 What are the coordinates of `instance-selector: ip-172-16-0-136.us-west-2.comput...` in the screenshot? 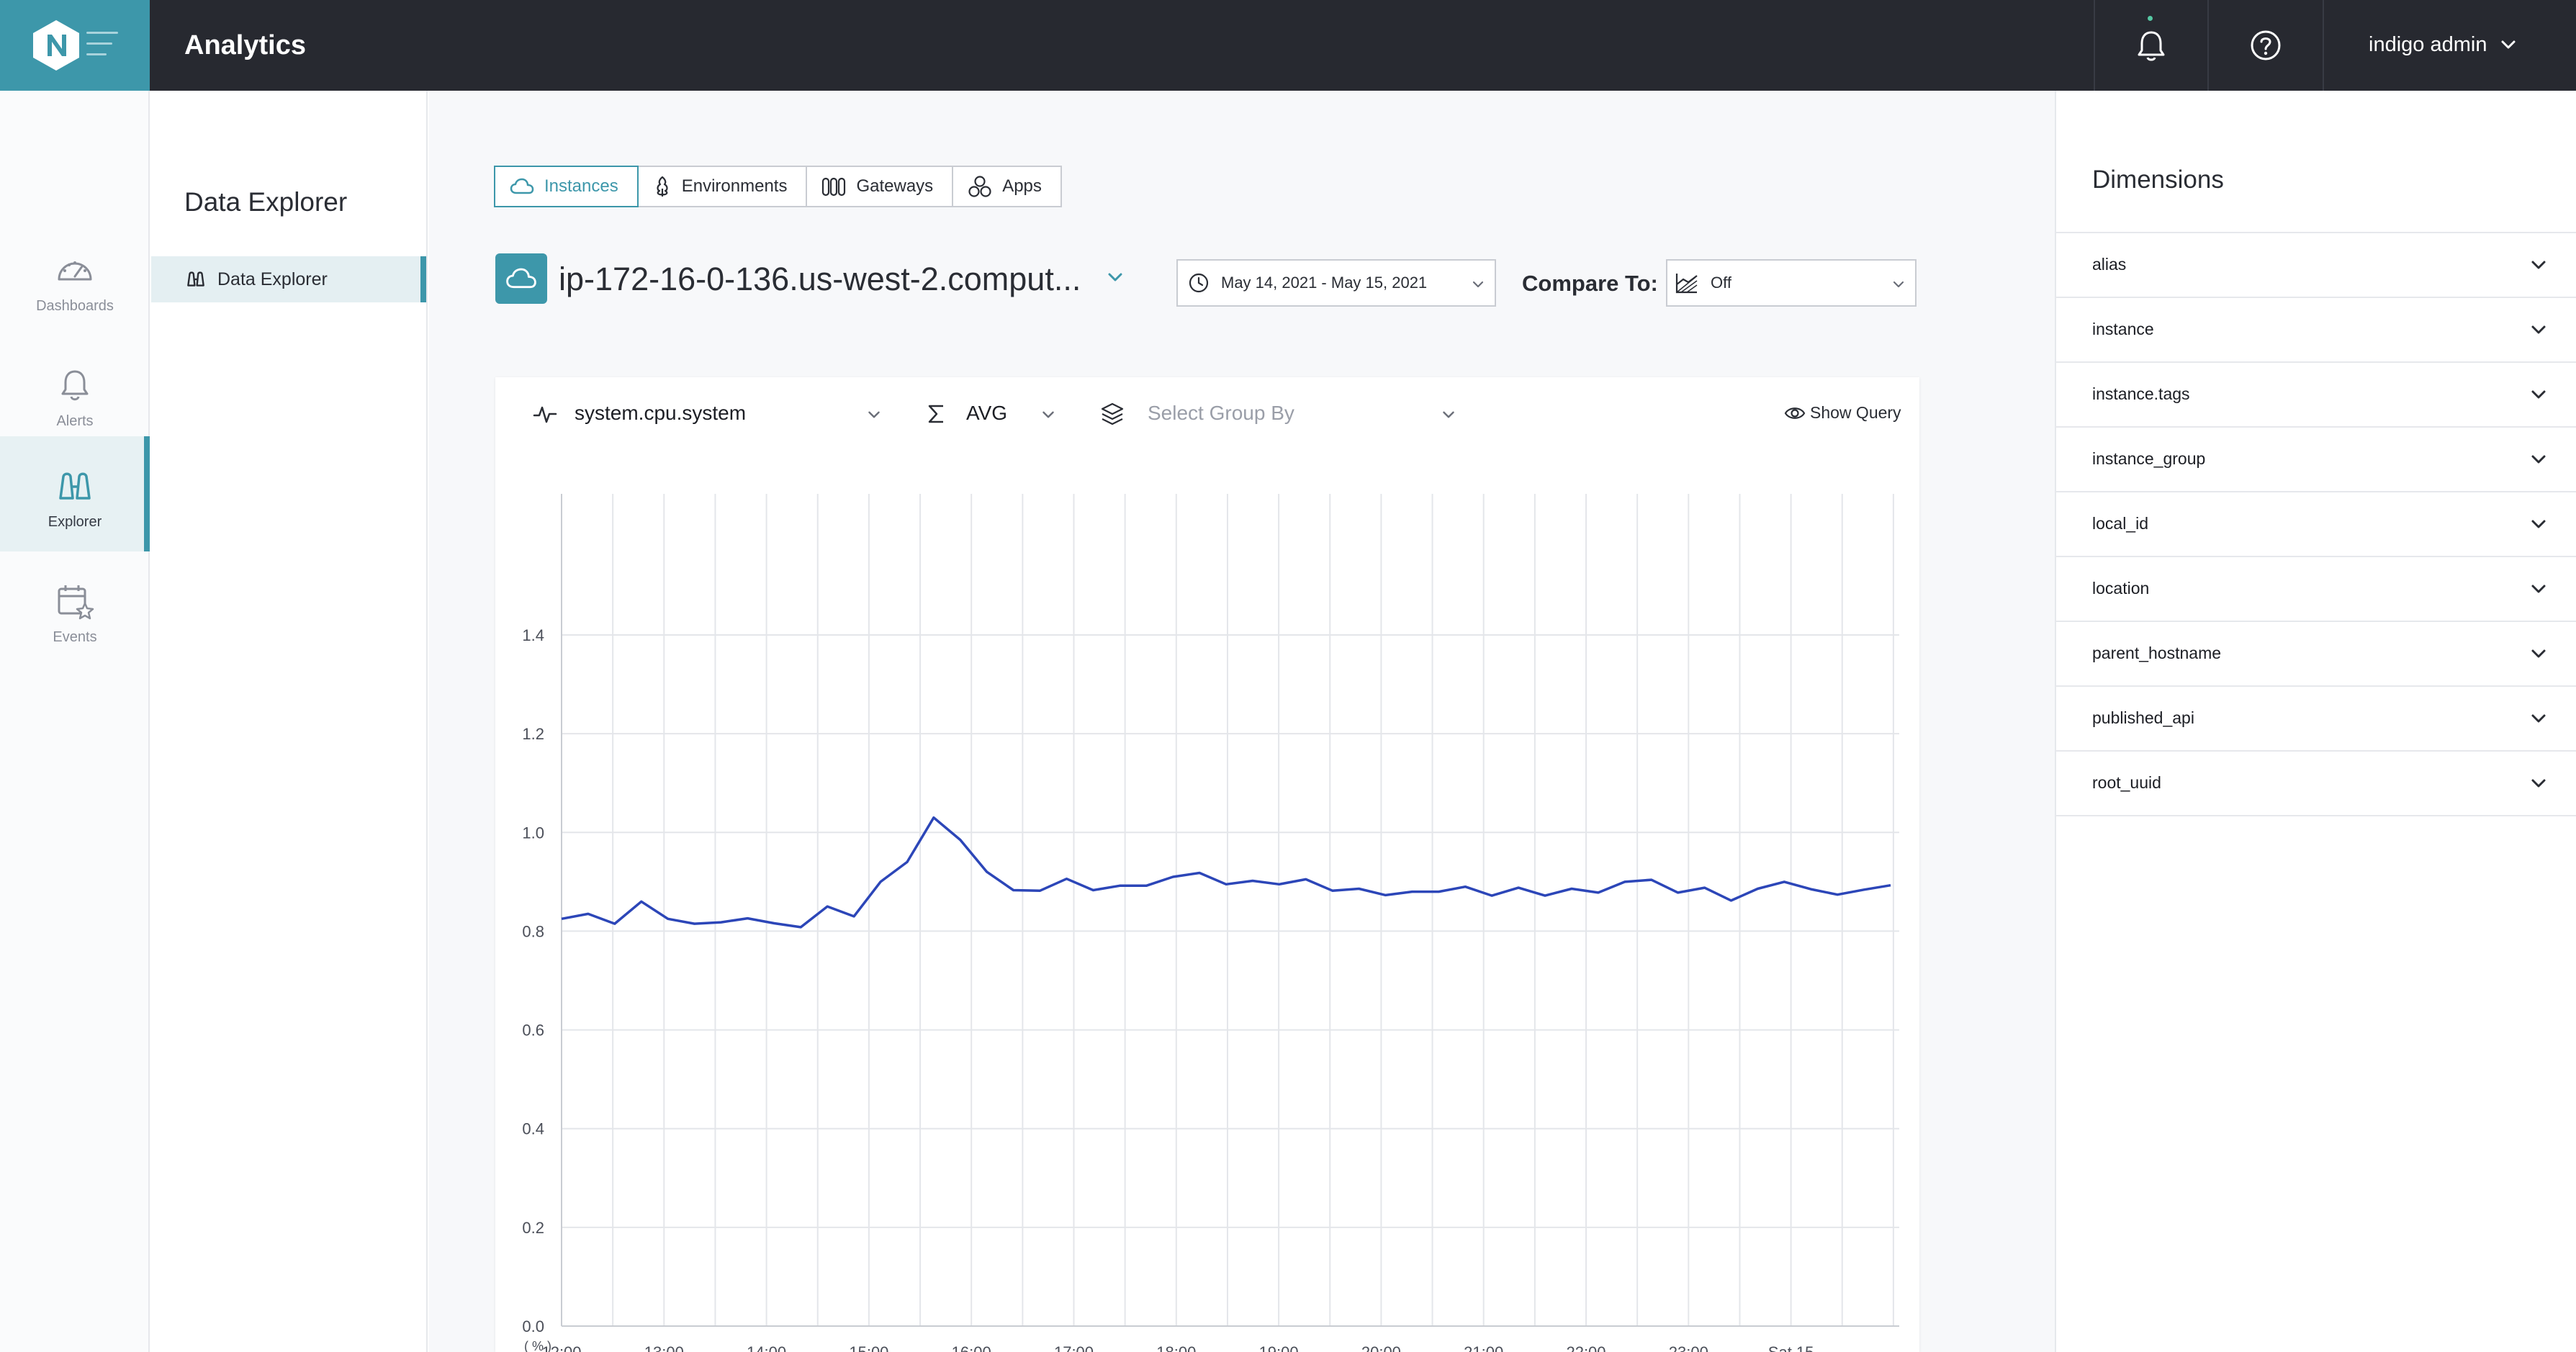 It's located at (820, 279).